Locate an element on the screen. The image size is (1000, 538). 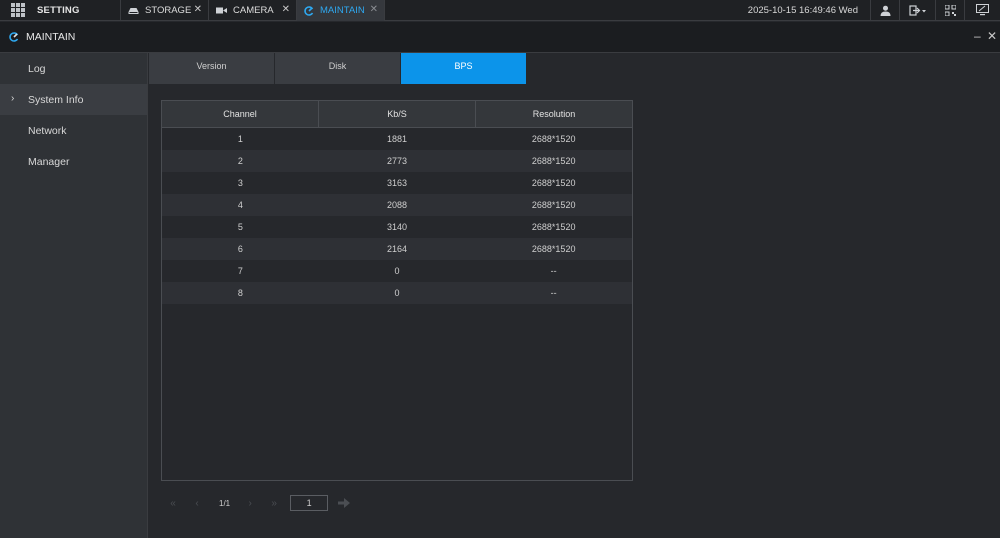
tab-label: MAINTAIN is located at coordinates (342, 10).